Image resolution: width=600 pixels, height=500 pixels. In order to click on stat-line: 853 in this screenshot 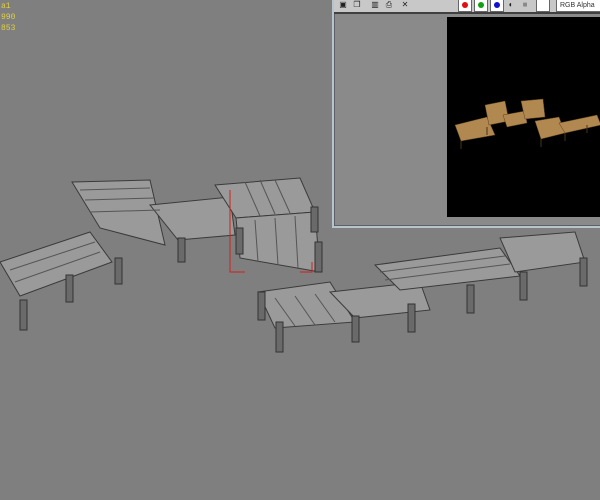, I will do `click(8, 28)`.